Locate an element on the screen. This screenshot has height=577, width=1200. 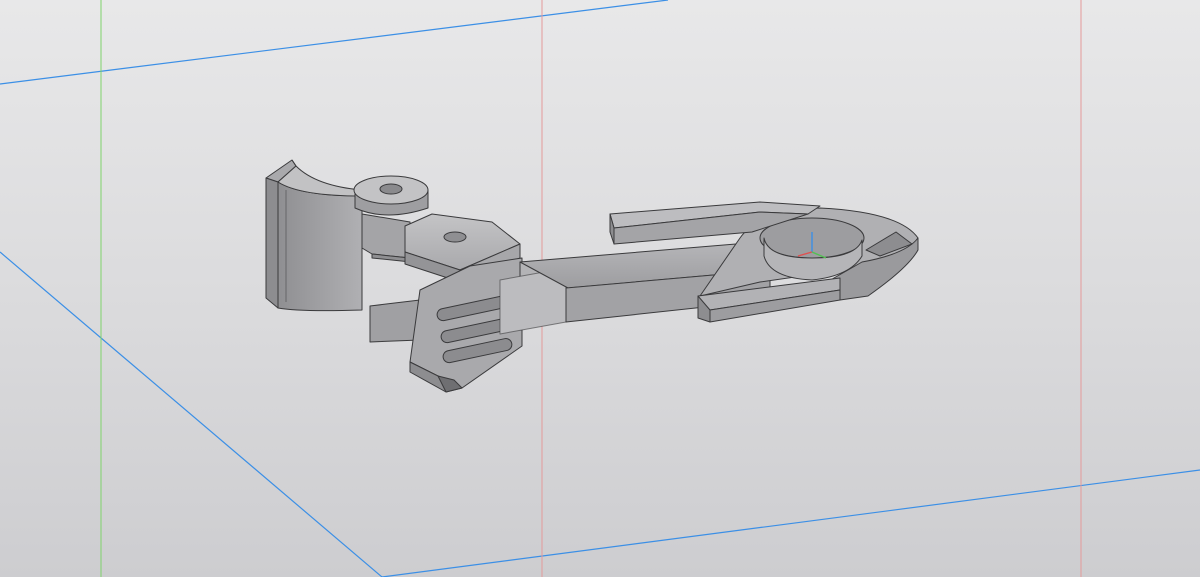
grid-plane-edge-top is located at coordinates (334, 42).